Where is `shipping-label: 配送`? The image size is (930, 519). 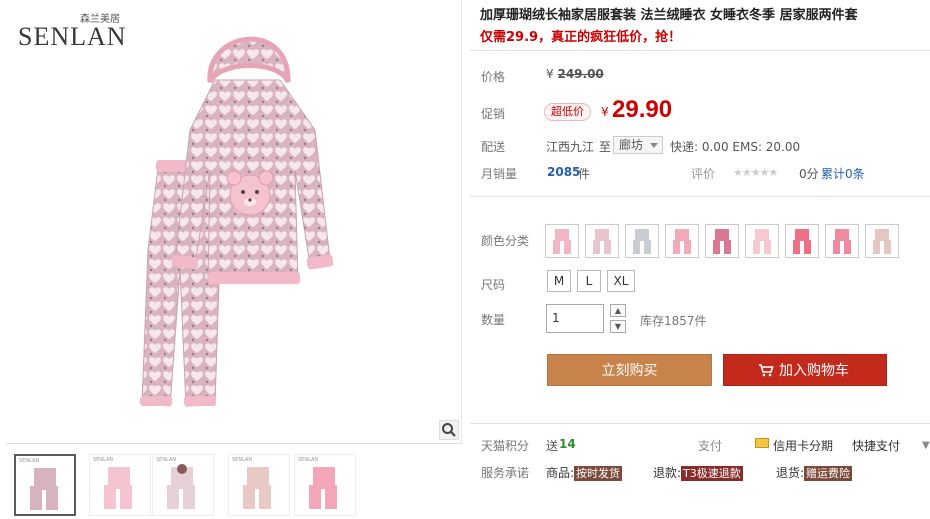
shipping-label: 配送 is located at coordinates (493, 147).